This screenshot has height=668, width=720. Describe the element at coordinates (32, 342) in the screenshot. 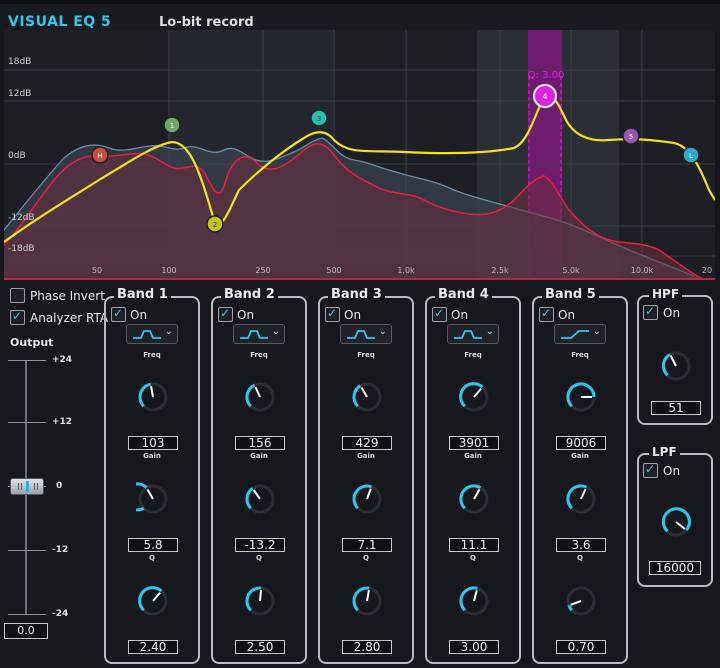

I see `output-label: Output` at that location.